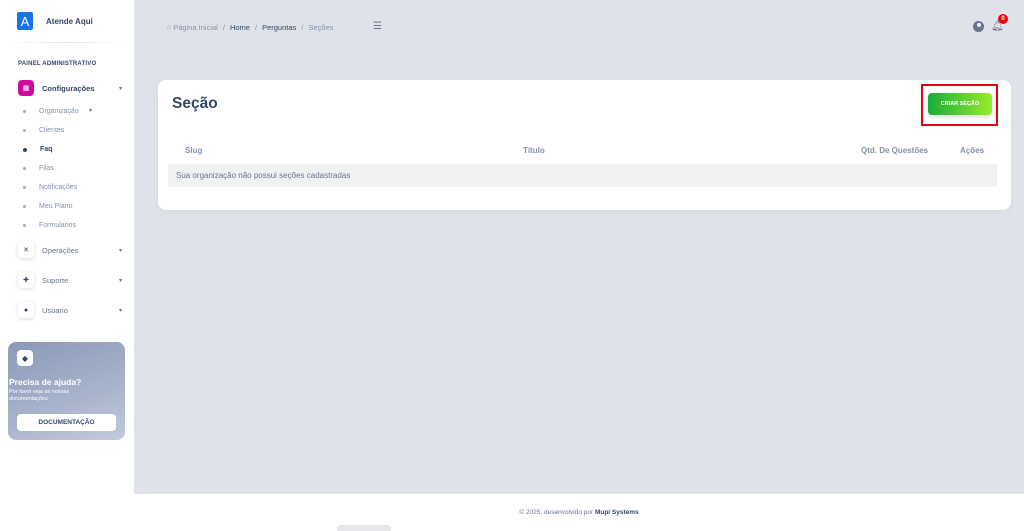  Describe the element at coordinates (960, 104) in the screenshot. I see `create-section-button: CRIAR SEÇÃO` at that location.